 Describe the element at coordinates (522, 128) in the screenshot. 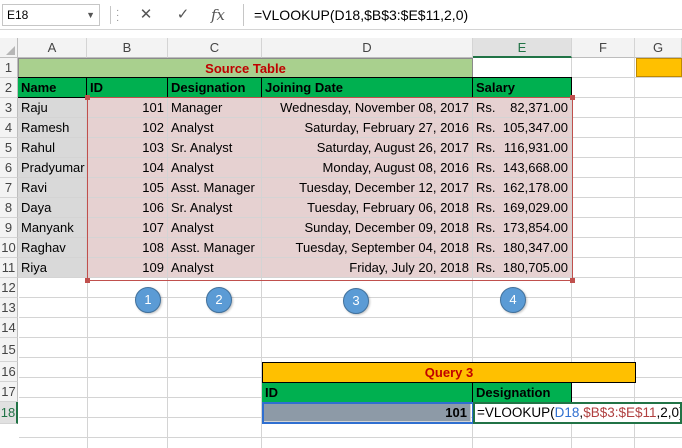

I see `cell-salary: Rs. 105,347.00` at that location.